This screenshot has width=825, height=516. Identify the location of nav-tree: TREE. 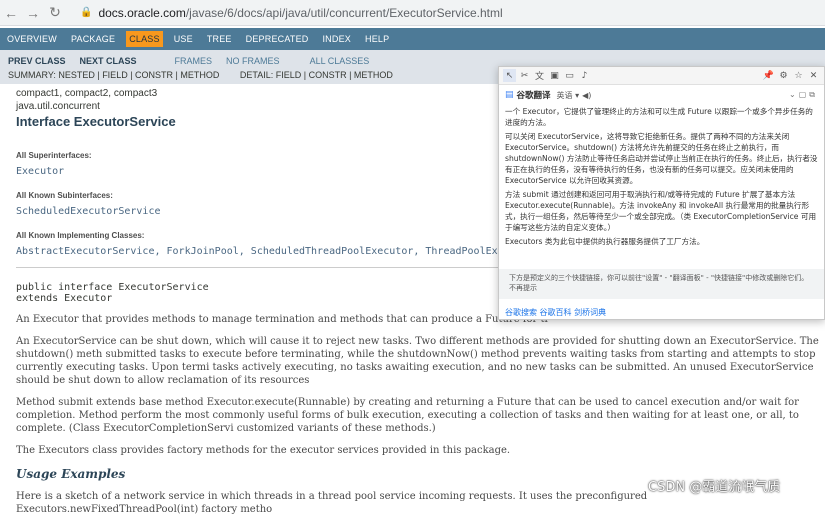
(219, 39).